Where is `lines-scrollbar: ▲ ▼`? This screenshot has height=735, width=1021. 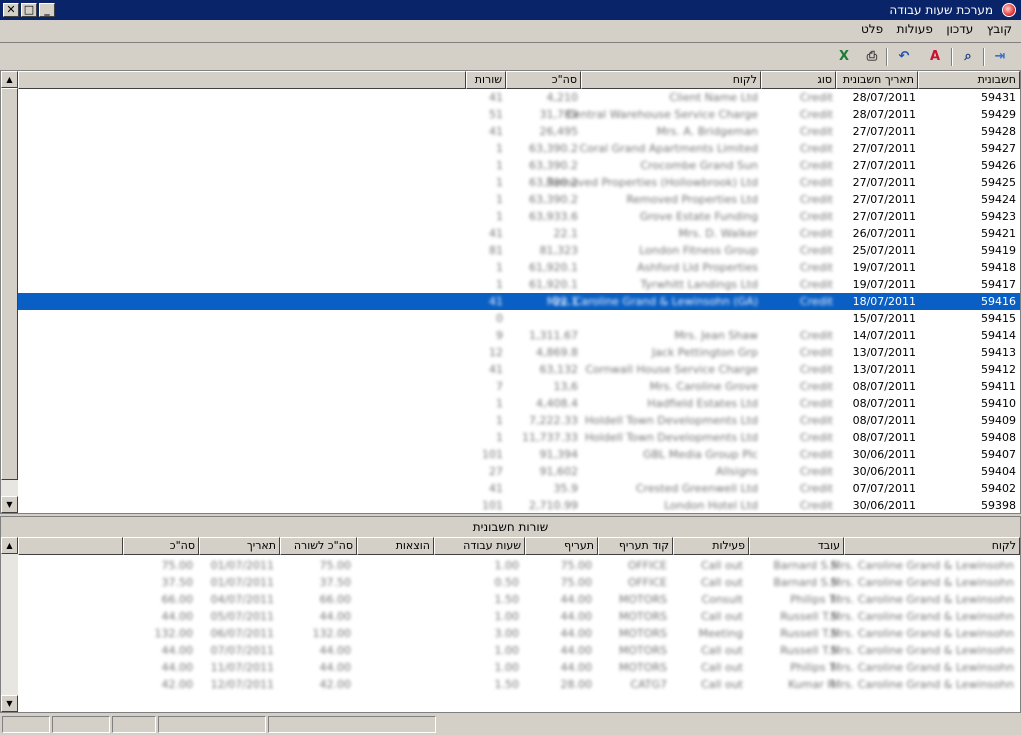
lines-scrollbar: ▲ ▼ is located at coordinates (9, 624).